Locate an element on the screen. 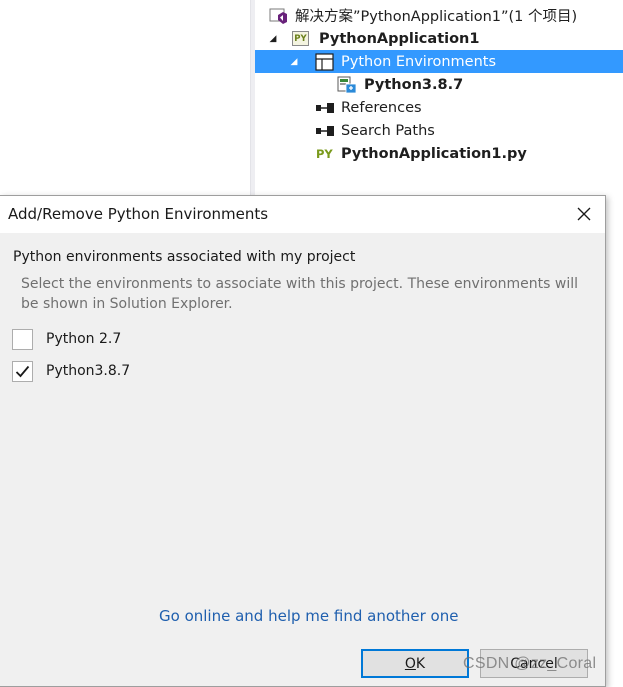 The width and height of the screenshot is (623, 687). tree-item-references: References is located at coordinates (439, 107).